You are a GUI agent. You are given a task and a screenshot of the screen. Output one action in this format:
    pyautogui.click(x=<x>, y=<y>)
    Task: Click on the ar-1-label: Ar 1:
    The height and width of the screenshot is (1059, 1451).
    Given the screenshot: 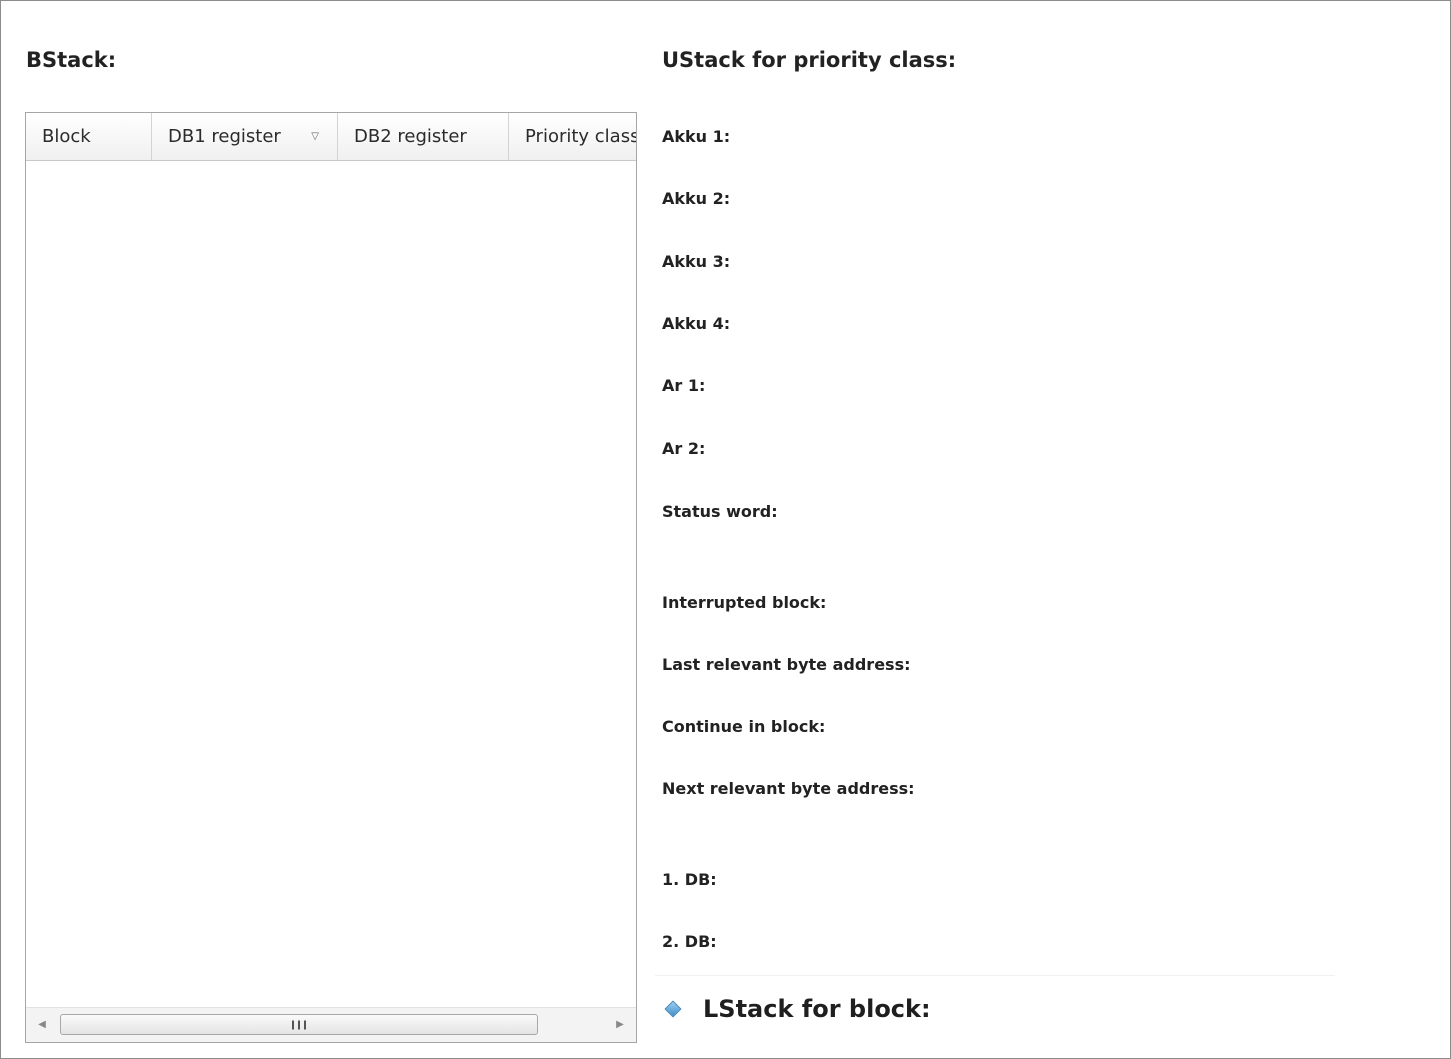 What is the action you would take?
    pyautogui.click(x=684, y=385)
    